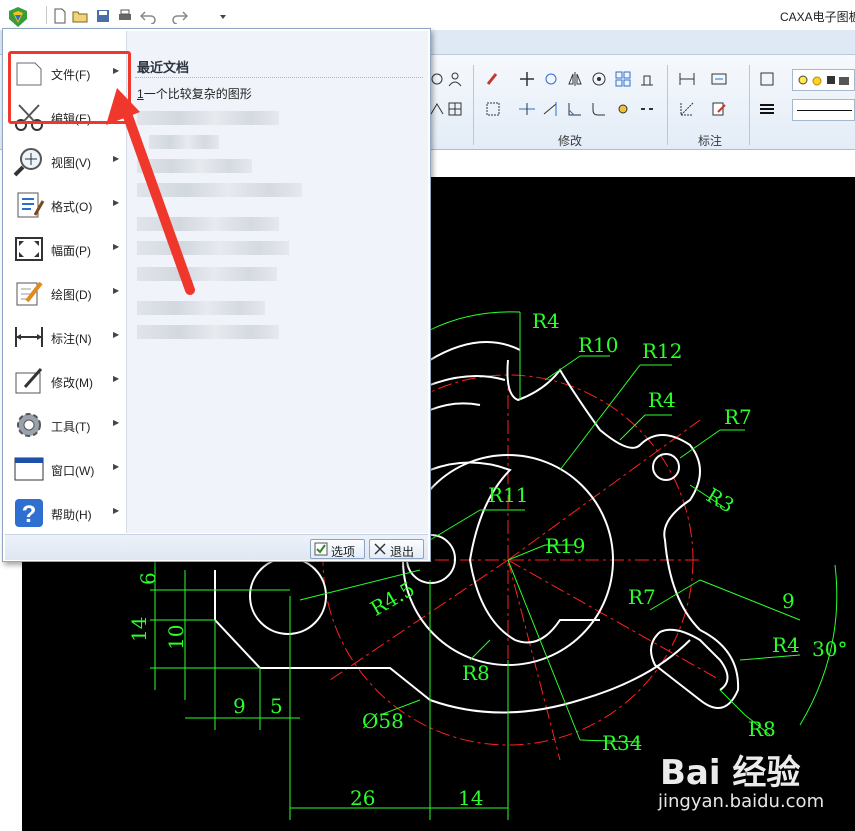  Describe the element at coordinates (473, 105) in the screenshot. I see `ribbon-separator` at that location.